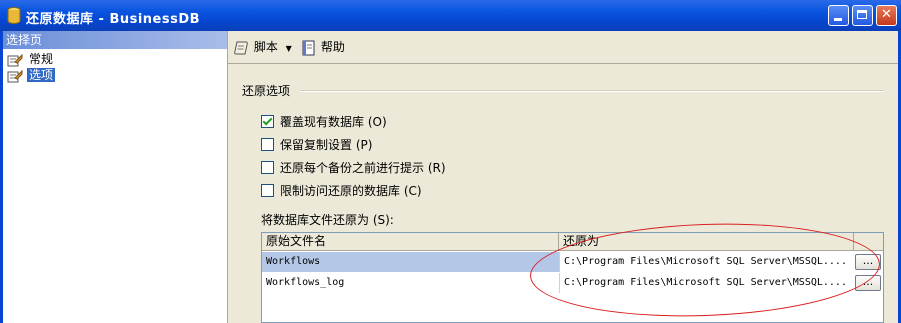 This screenshot has height=323, width=901. What do you see at coordinates (563, 63) in the screenshot?
I see `toolbar-divider` at bounding box center [563, 63].